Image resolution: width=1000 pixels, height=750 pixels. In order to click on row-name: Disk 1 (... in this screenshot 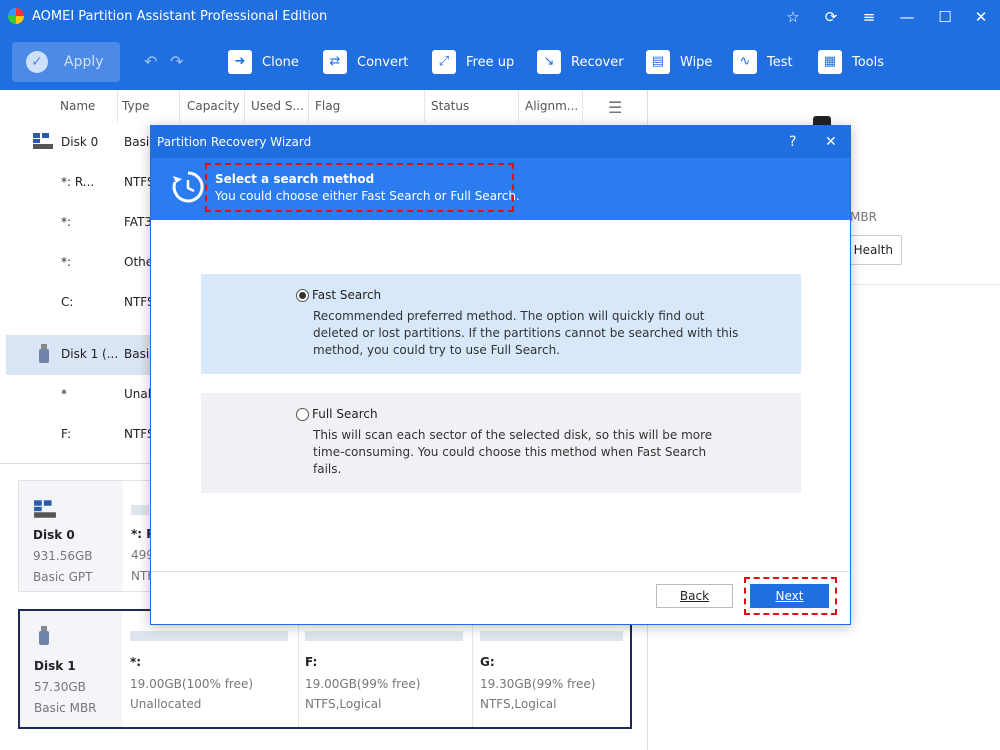, I will do `click(90, 354)`.